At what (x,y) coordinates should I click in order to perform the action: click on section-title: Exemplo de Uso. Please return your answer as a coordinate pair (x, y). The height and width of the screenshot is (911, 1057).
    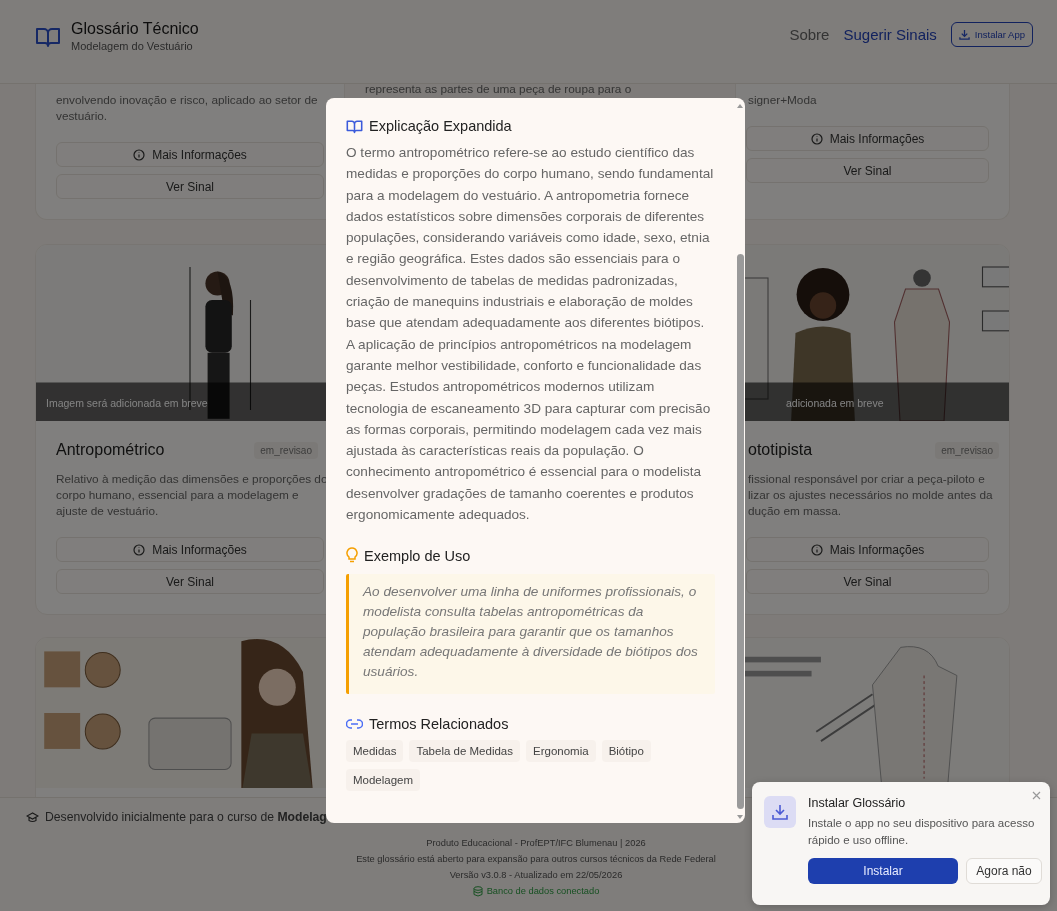
    Looking at the image, I should click on (417, 555).